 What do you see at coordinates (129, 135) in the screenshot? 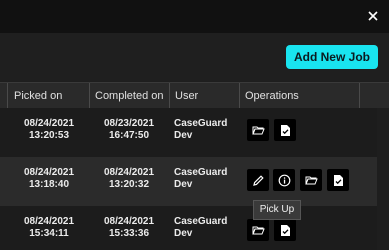
I see `completed-time: 16:47:50` at bounding box center [129, 135].